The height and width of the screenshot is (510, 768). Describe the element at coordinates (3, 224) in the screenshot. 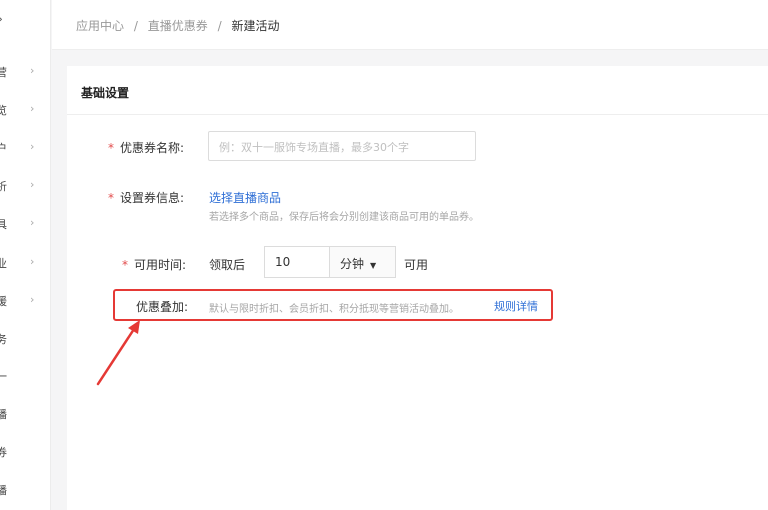

I see `sidebar-item-label: 具` at that location.